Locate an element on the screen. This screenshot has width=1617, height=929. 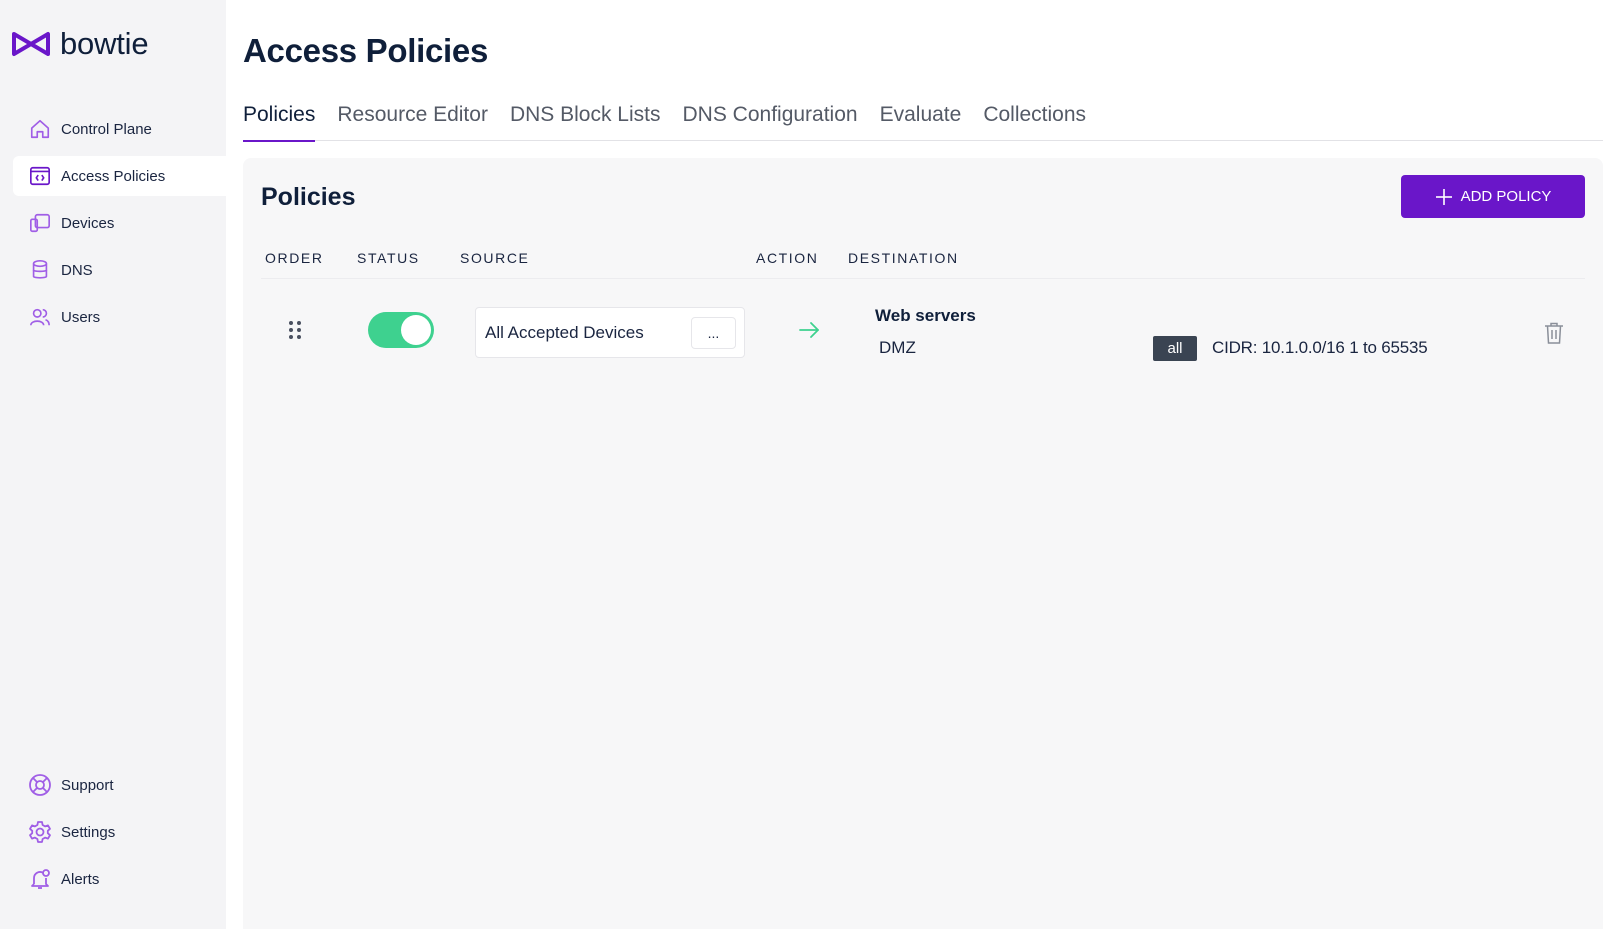
sidebar-item-alerts: Alerts is located at coordinates (119, 879).